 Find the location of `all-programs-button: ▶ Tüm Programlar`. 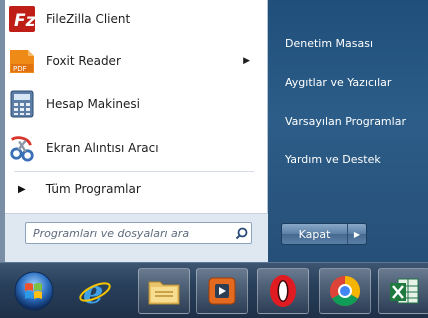

all-programs-button: ▶ Tüm Programlar is located at coordinates (79, 189).